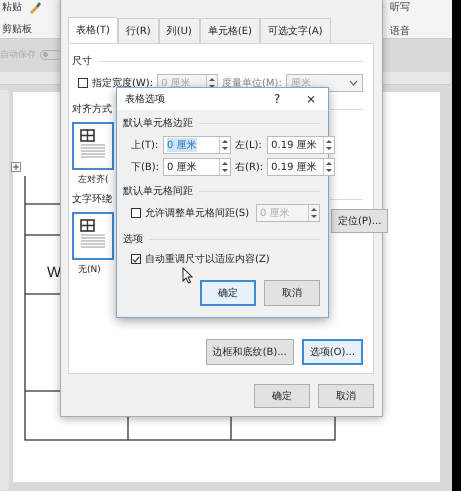  What do you see at coordinates (179, 30) in the screenshot?
I see `tab: 列(U)` at bounding box center [179, 30].